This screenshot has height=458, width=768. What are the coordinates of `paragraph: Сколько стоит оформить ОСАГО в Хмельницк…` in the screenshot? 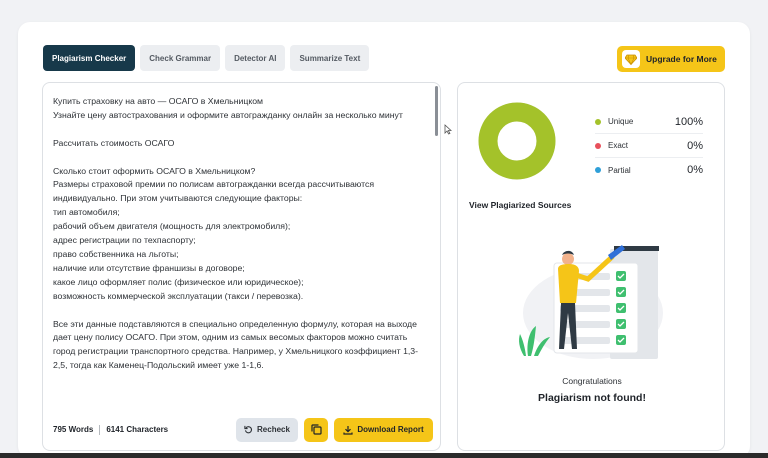 It's located at (214, 233).